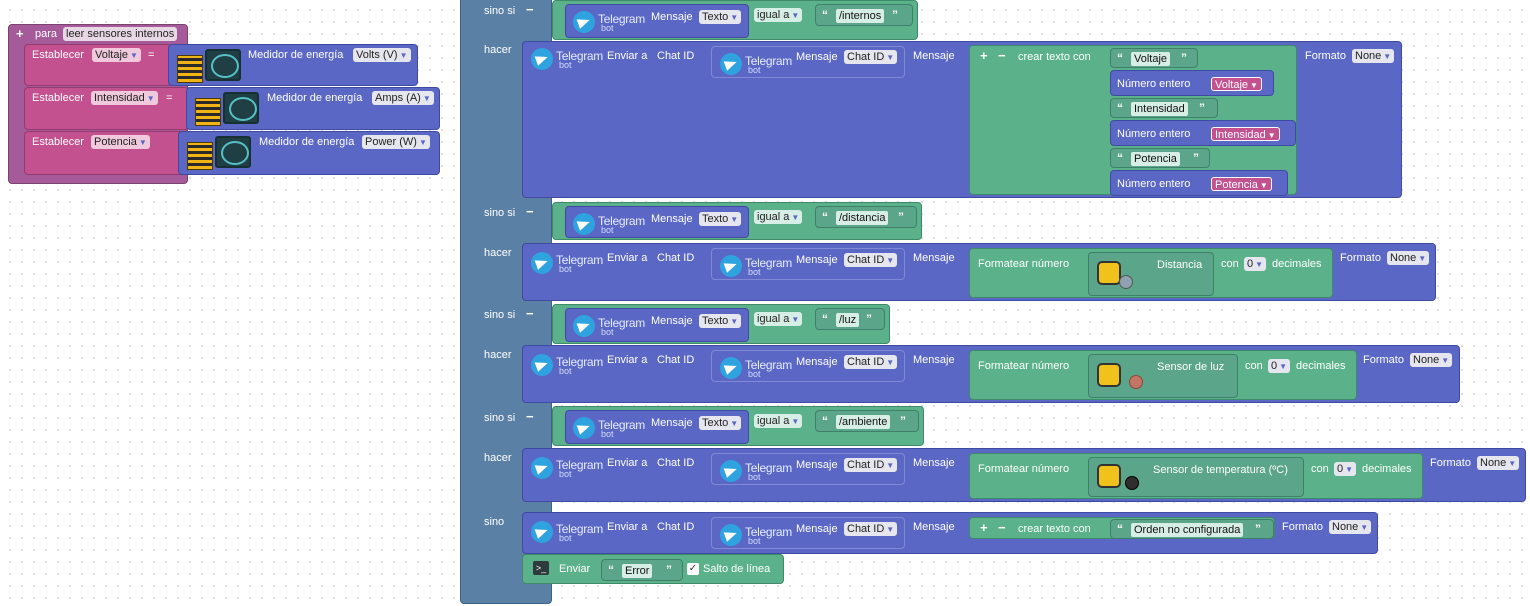 The height and width of the screenshot is (606, 1530). What do you see at coordinates (124, 98) in the screenshot?
I see `var-intensidad-dropdown: Intensidad ▼` at bounding box center [124, 98].